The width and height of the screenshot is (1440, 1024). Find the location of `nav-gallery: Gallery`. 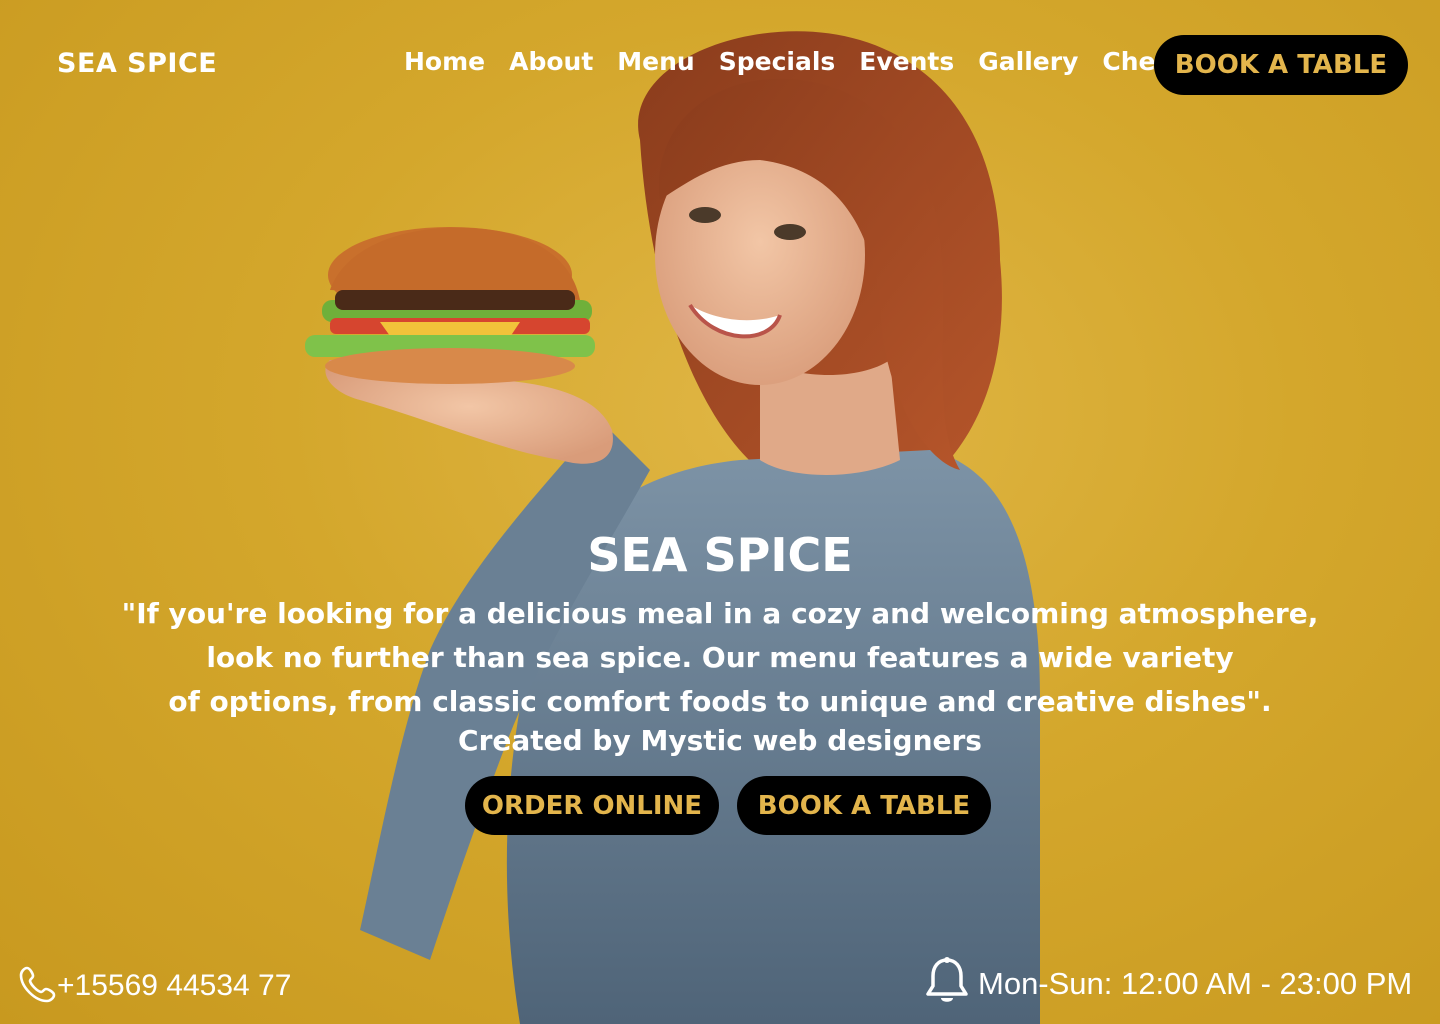

nav-gallery: Gallery is located at coordinates (1028, 61).